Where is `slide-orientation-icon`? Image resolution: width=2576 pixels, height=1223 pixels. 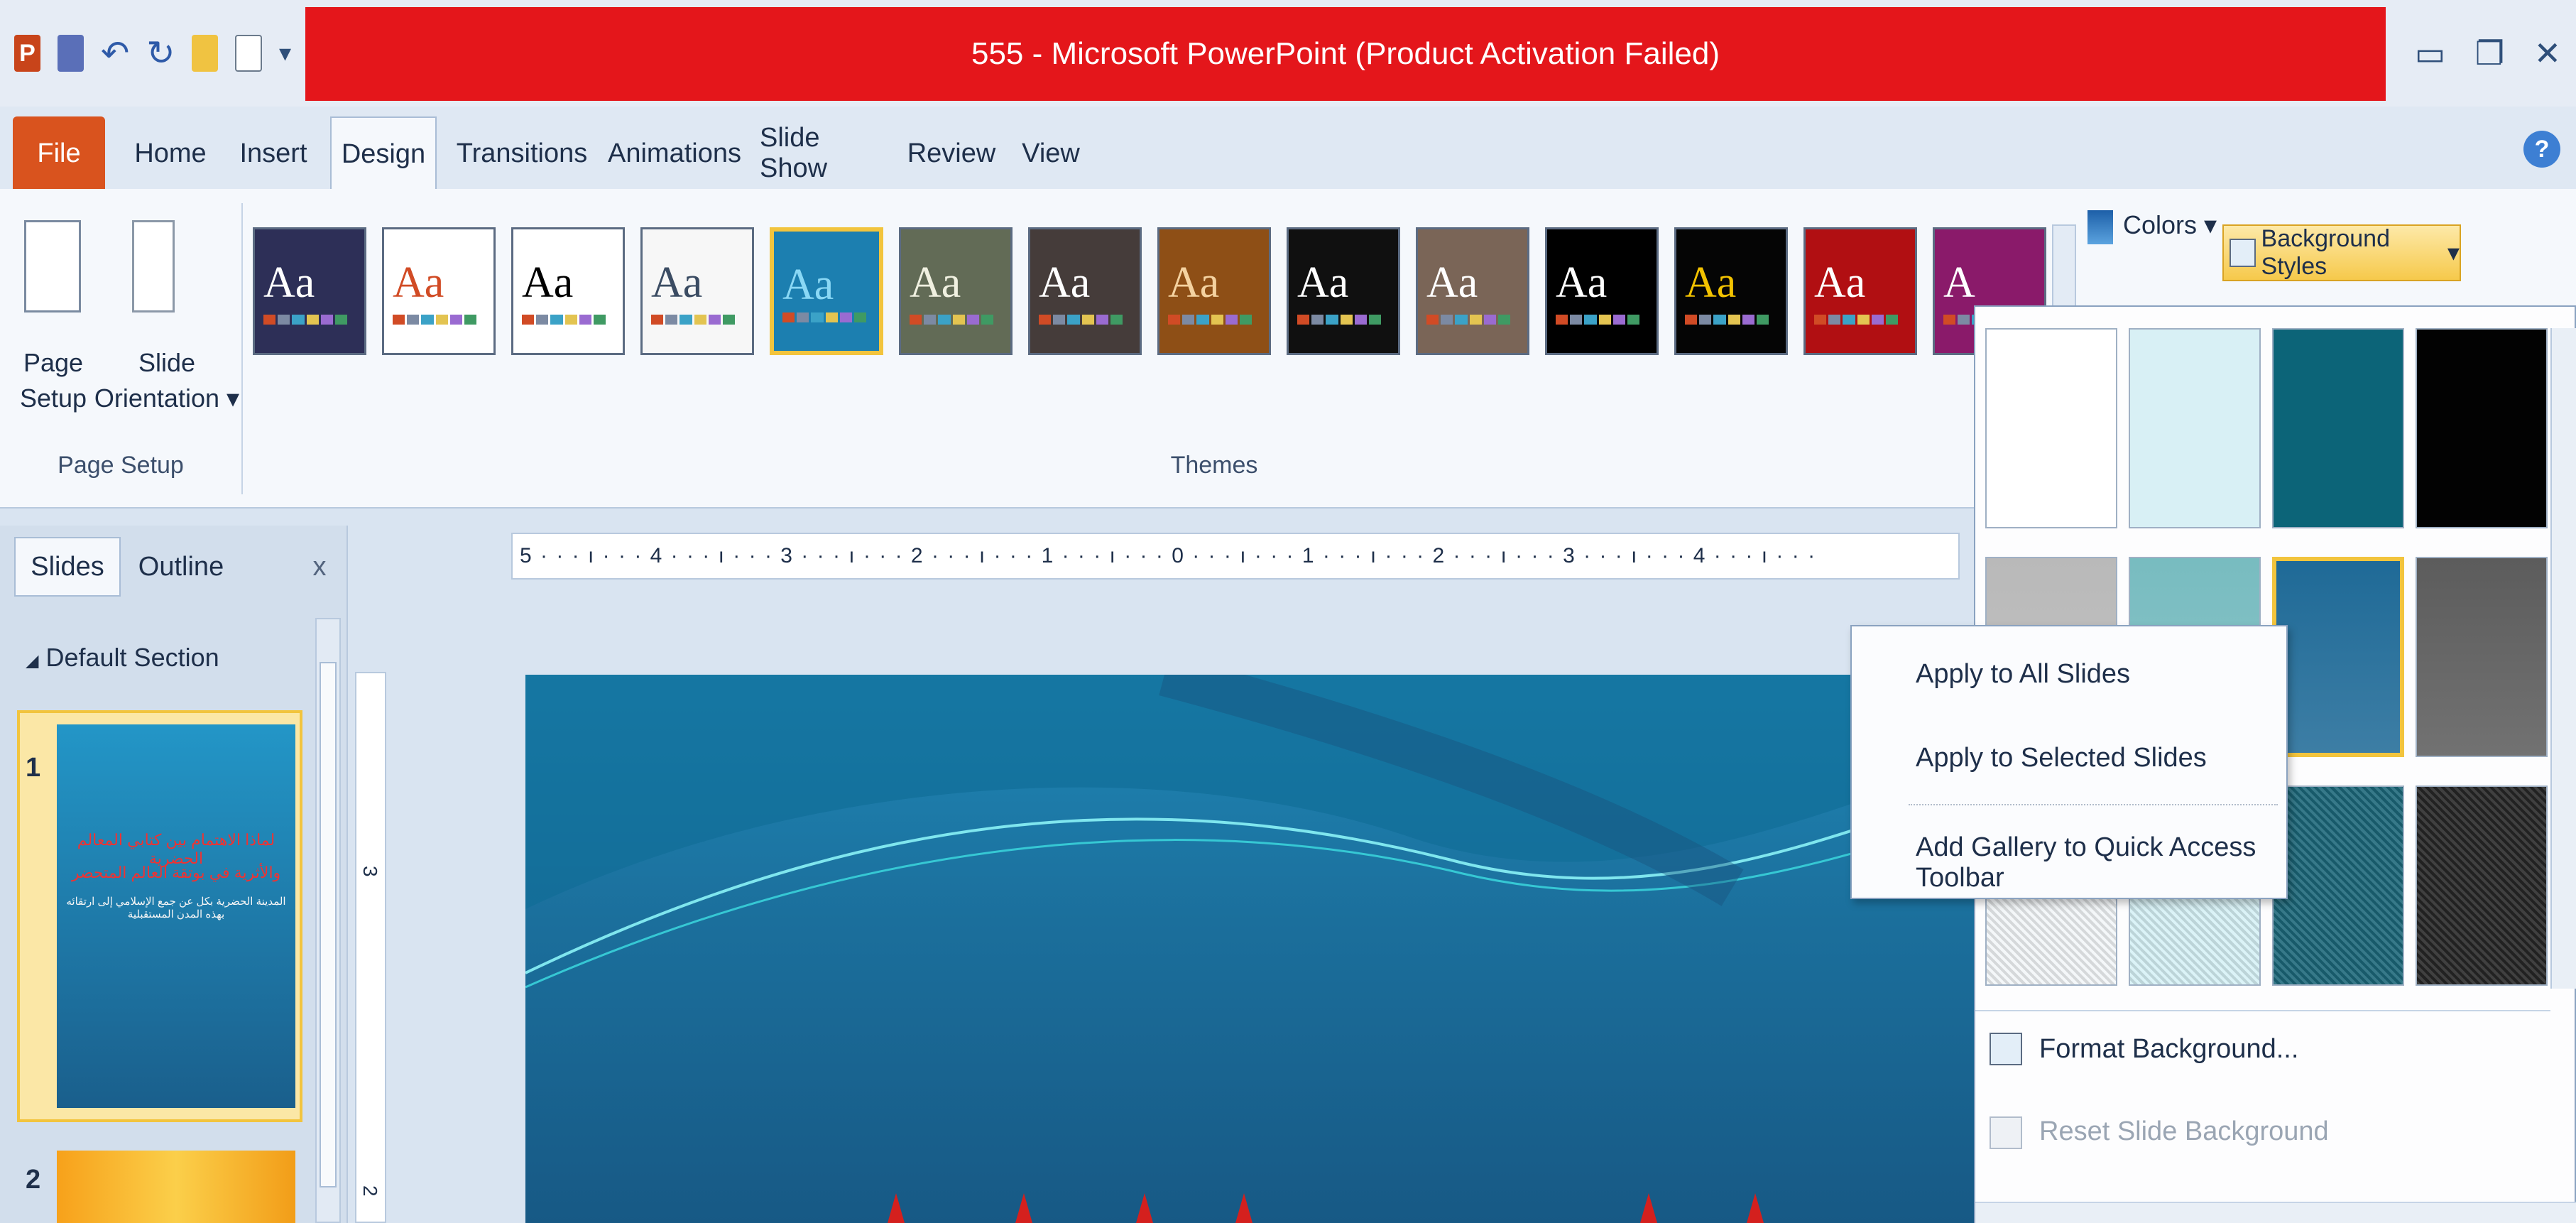 slide-orientation-icon is located at coordinates (153, 266).